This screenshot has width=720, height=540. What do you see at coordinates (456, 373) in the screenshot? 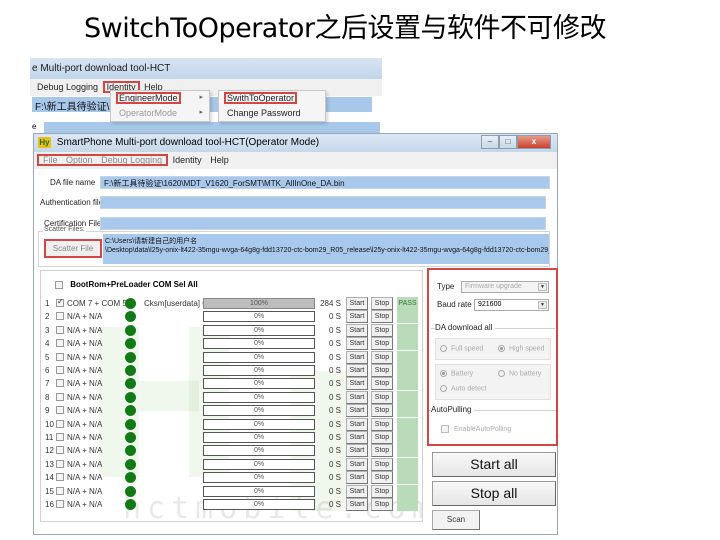
I see `radio-battery: Battery` at bounding box center [456, 373].